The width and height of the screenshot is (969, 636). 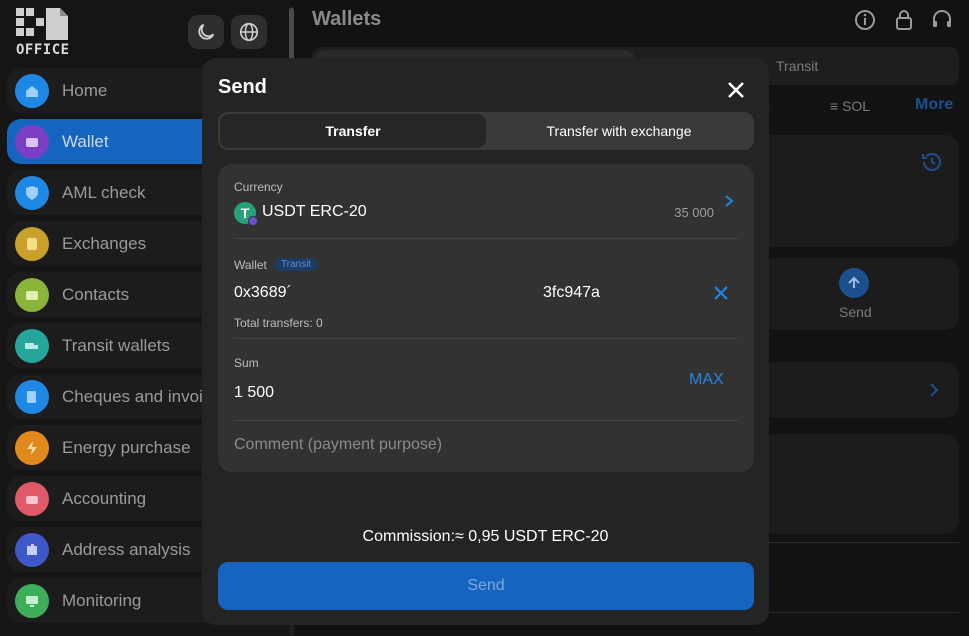 What do you see at coordinates (314, 212) in the screenshot?
I see `currency-name: USDT ERC-20` at bounding box center [314, 212].